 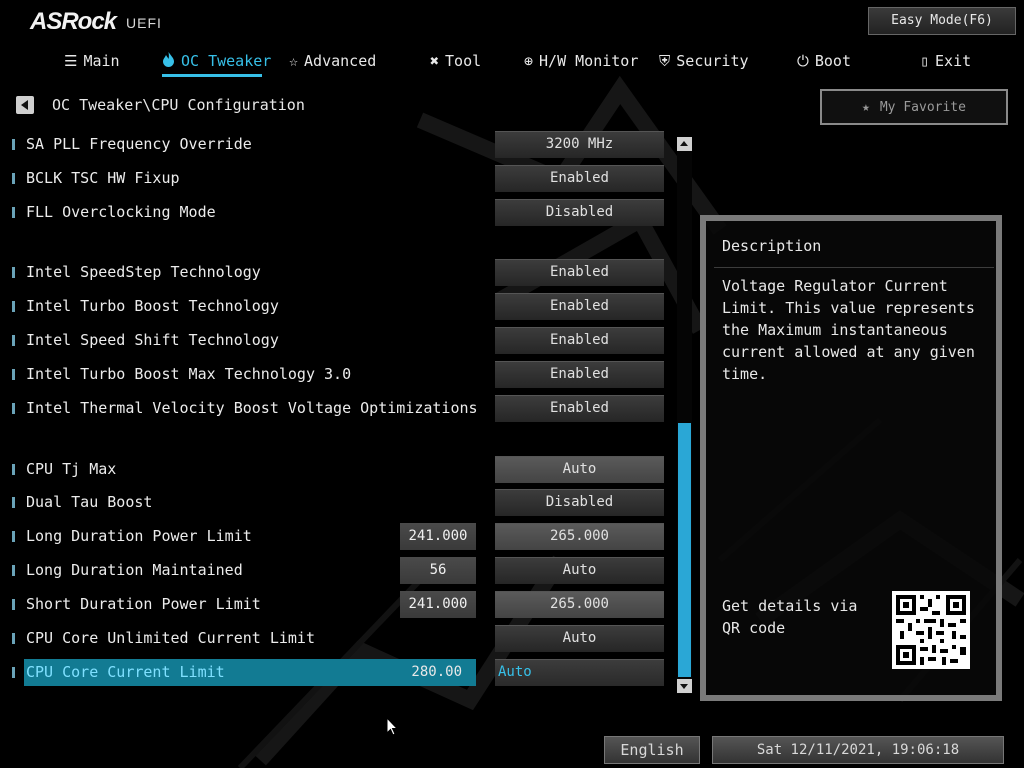 I want to click on tab-hw-monitor: ⊕ H/W Monitor, so click(x=581, y=61).